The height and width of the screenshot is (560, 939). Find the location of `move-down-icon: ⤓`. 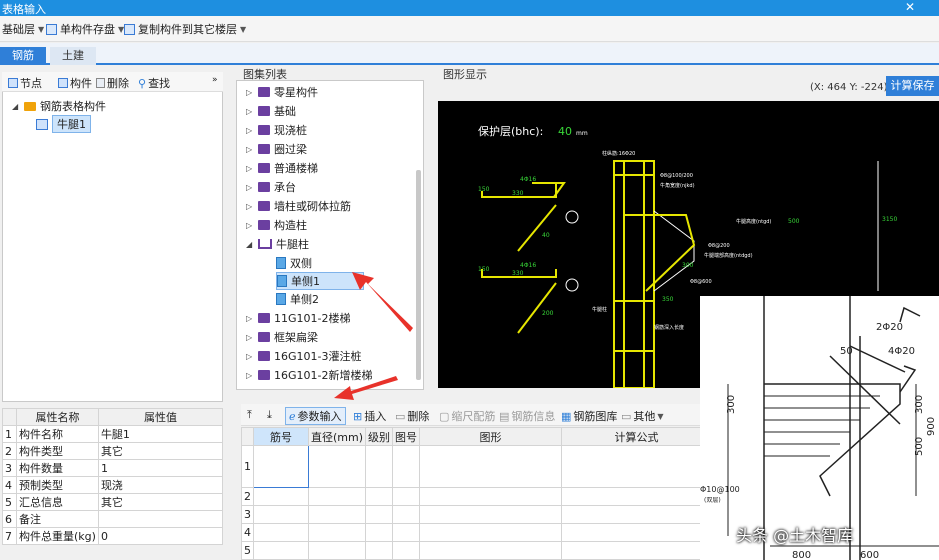

move-down-icon: ⤓ is located at coordinates (269, 415).